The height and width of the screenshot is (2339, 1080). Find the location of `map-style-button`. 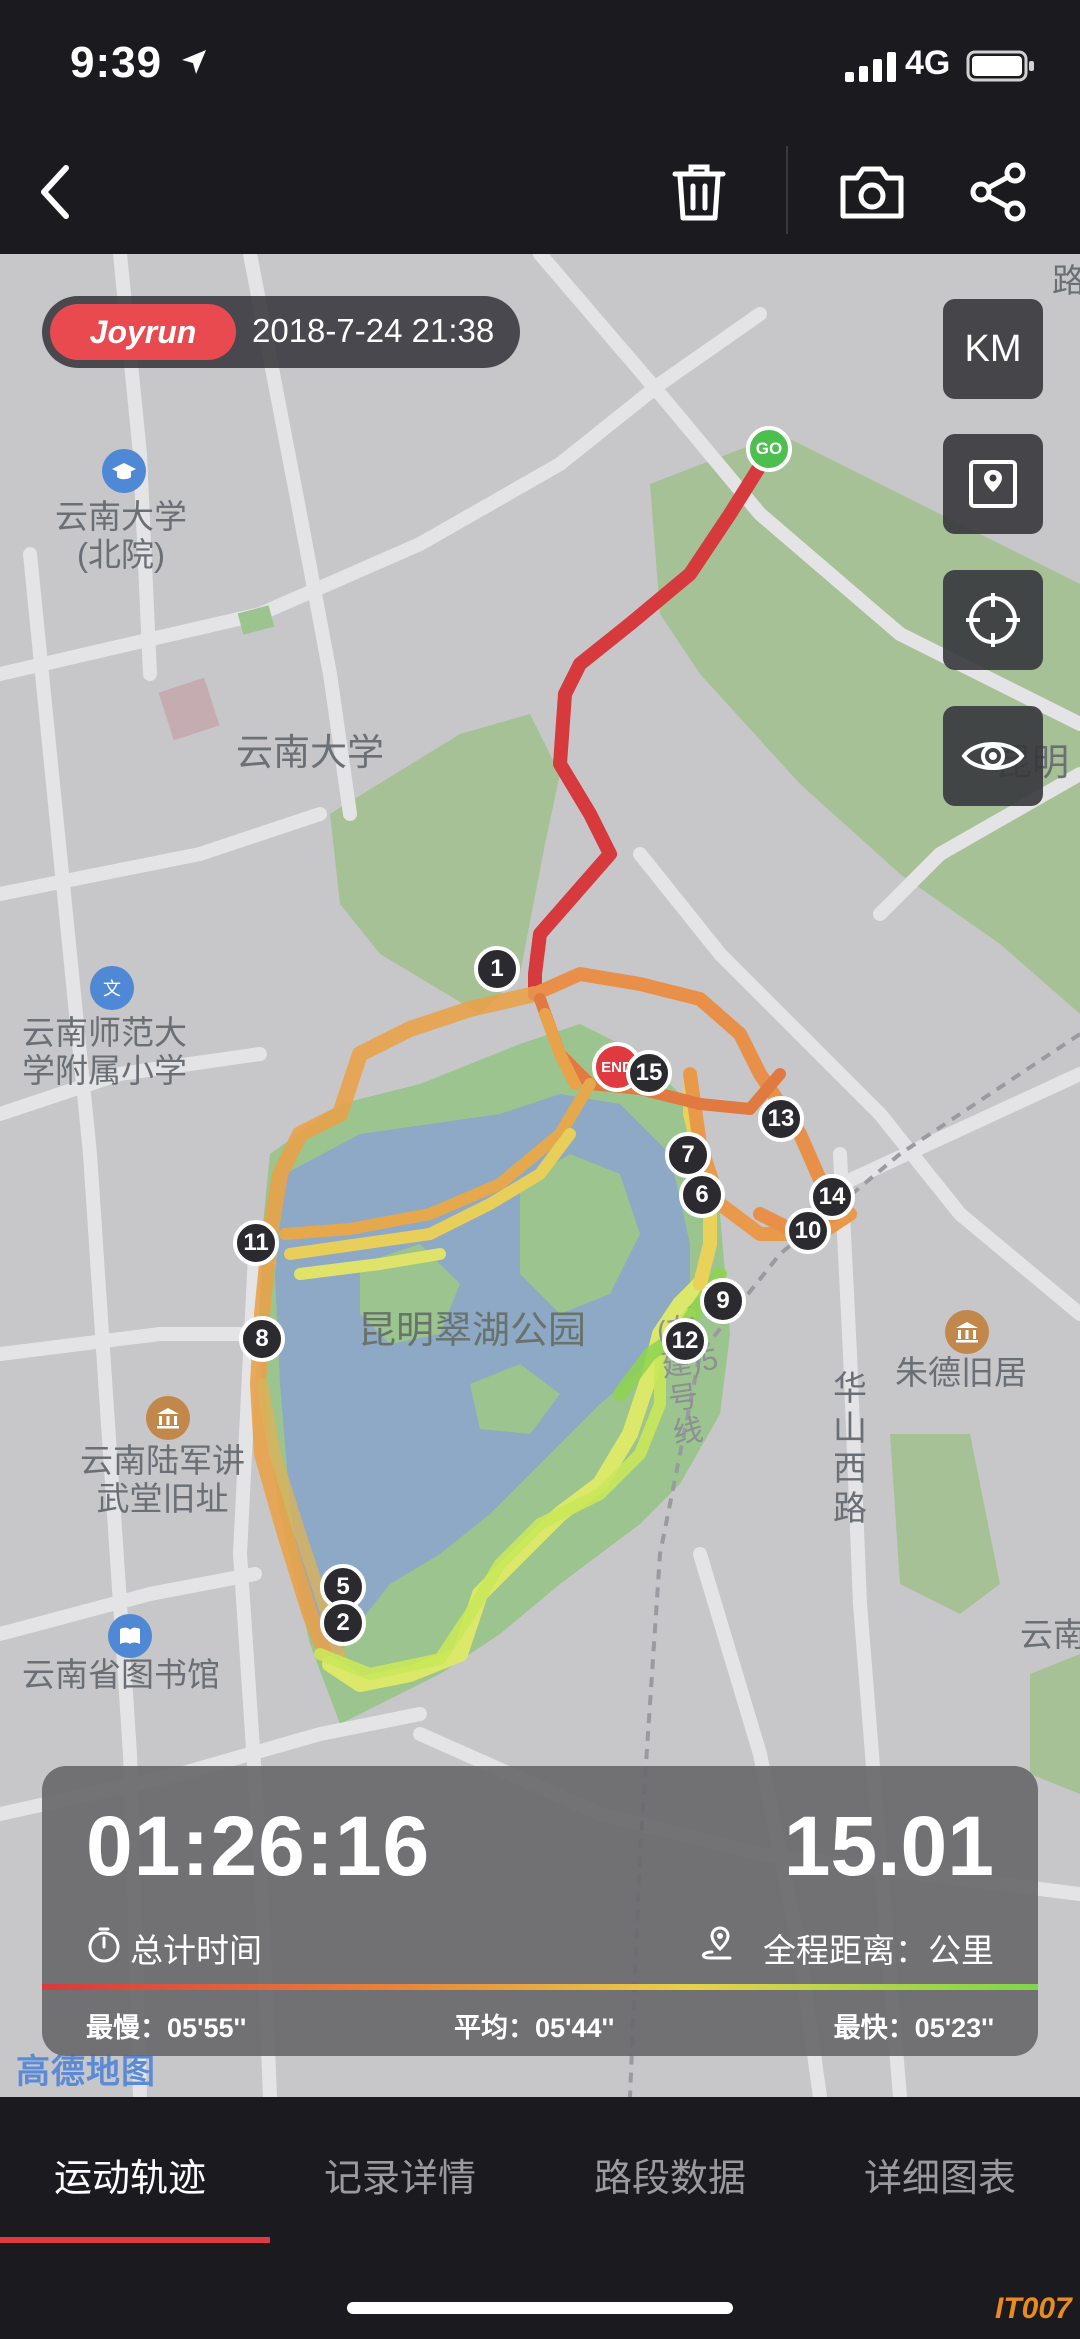

map-style-button is located at coordinates (993, 484).